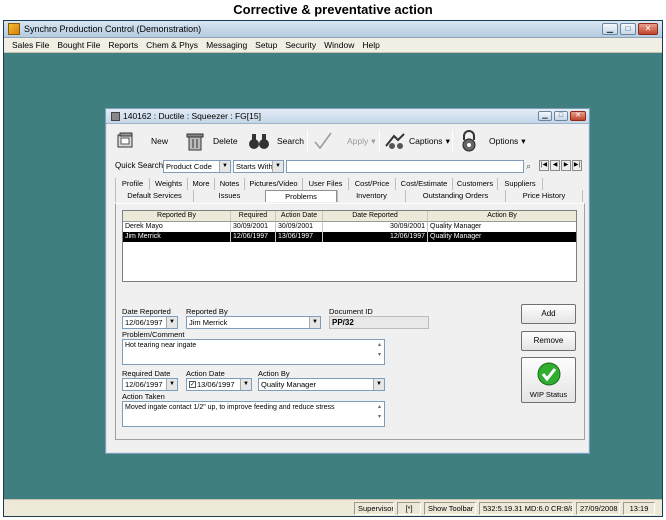 The height and width of the screenshot is (520, 666). I want to click on menu-setup: Setup, so click(266, 45).